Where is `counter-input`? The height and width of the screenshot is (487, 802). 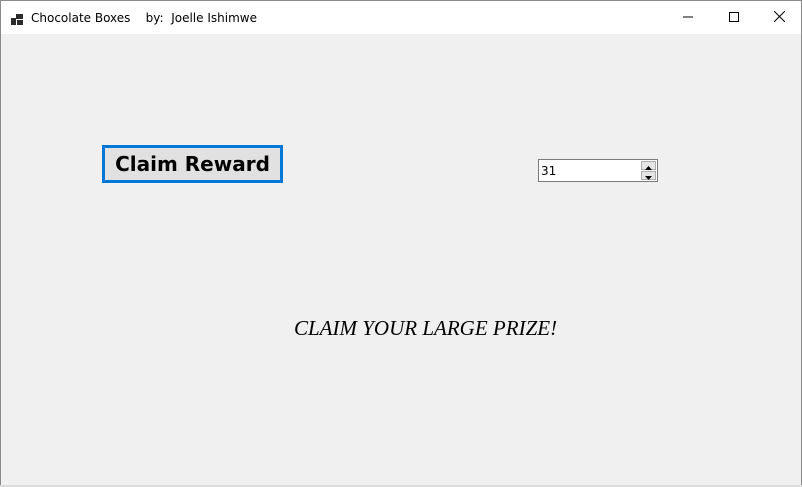 counter-input is located at coordinates (589, 170).